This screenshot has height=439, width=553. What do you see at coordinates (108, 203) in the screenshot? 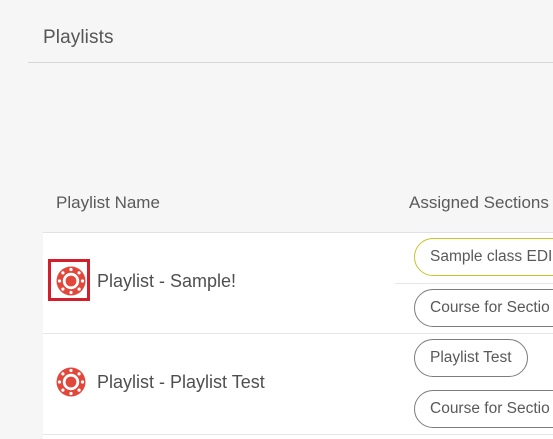
I see `column-header-playlist-name: Playlist Name` at bounding box center [108, 203].